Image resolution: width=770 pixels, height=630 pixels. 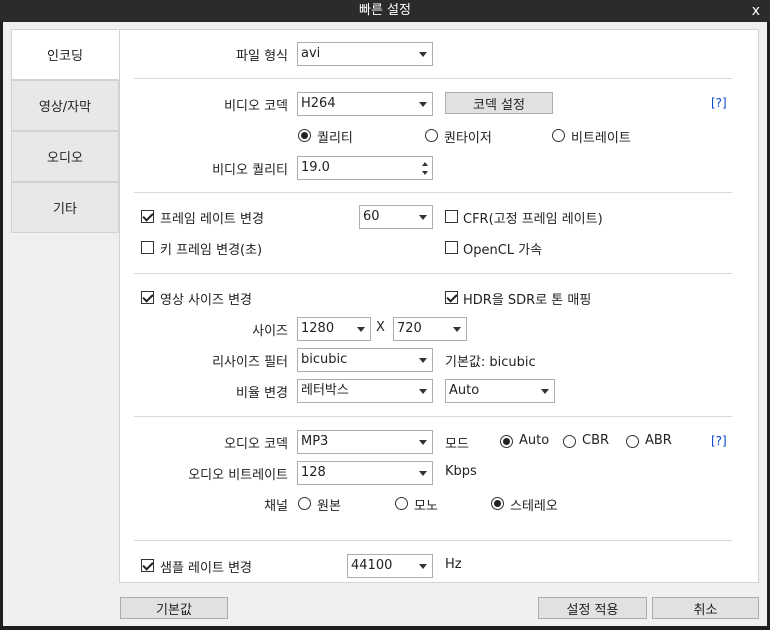 What do you see at coordinates (451, 216) in the screenshot?
I see `cfr-checkbox` at bounding box center [451, 216].